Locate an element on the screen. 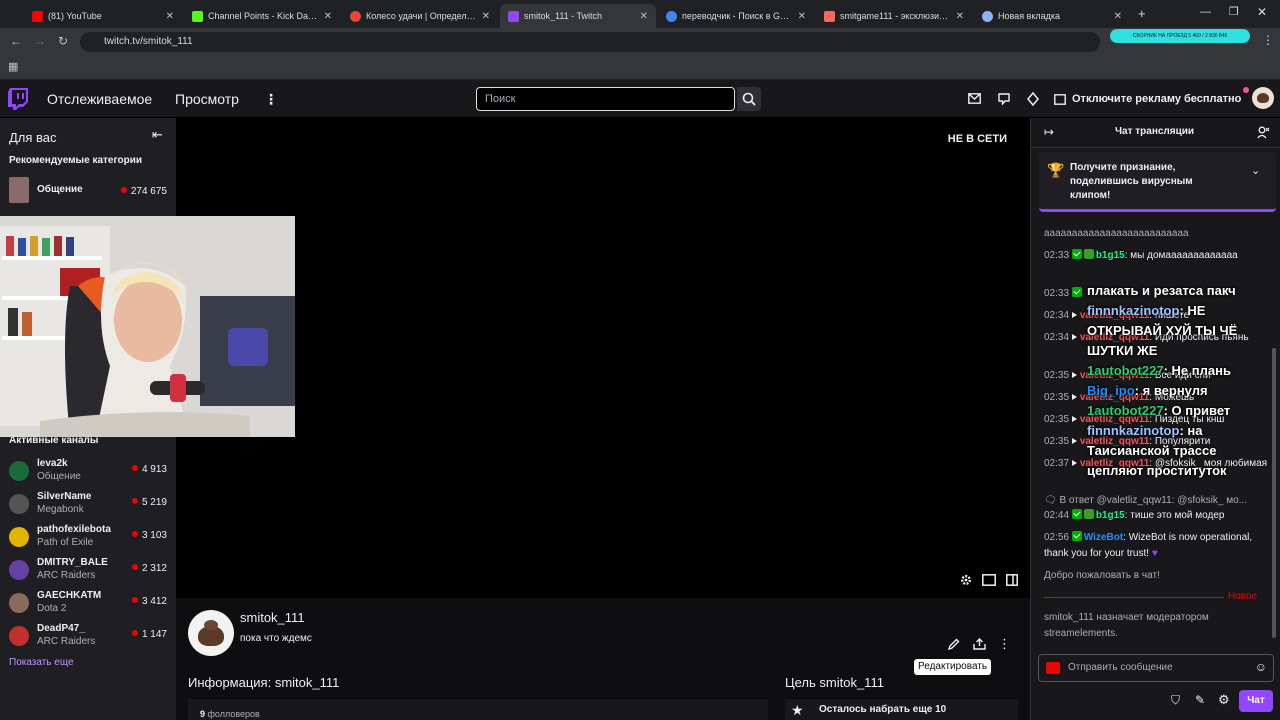  timestamp: 02:56 is located at coordinates (1057, 537).